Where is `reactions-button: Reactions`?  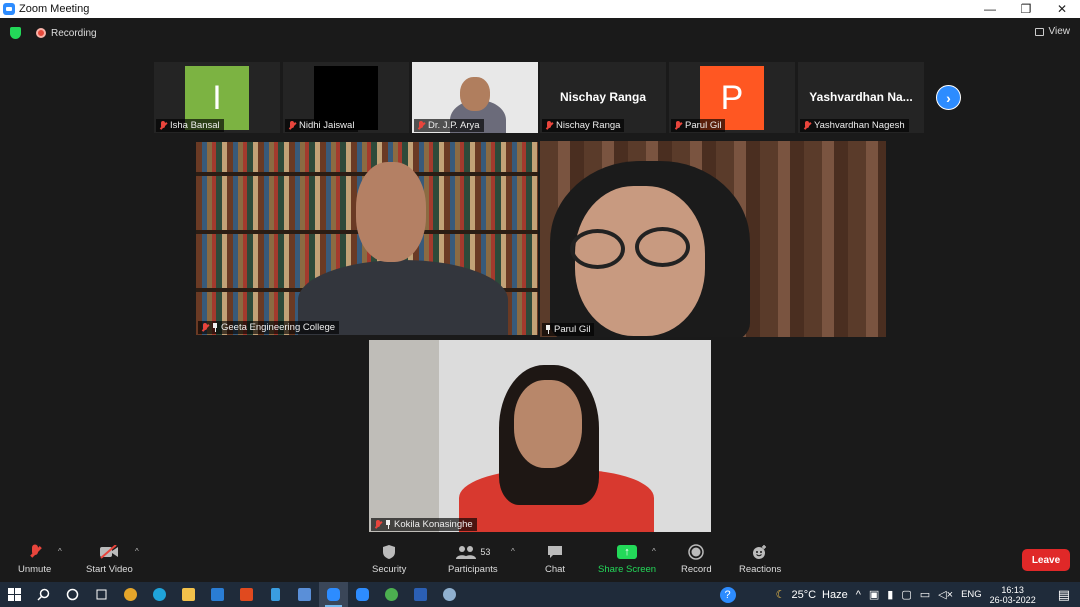
reactions-button: Reactions is located at coordinates (760, 559).